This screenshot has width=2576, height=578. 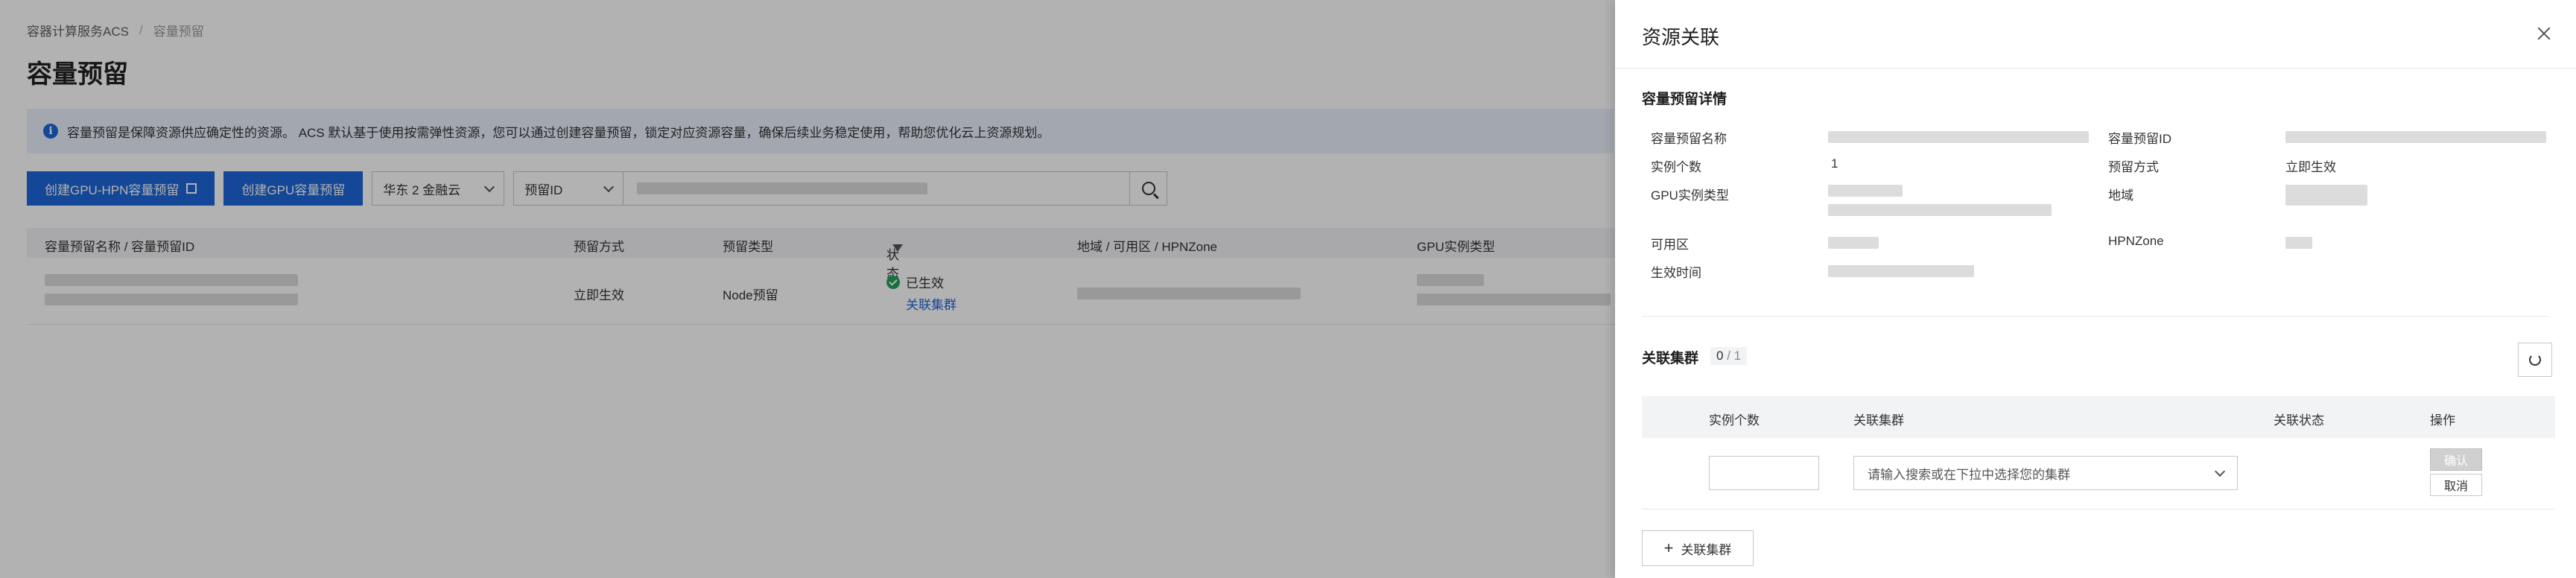 I want to click on zone-value, so click(x=1854, y=243).